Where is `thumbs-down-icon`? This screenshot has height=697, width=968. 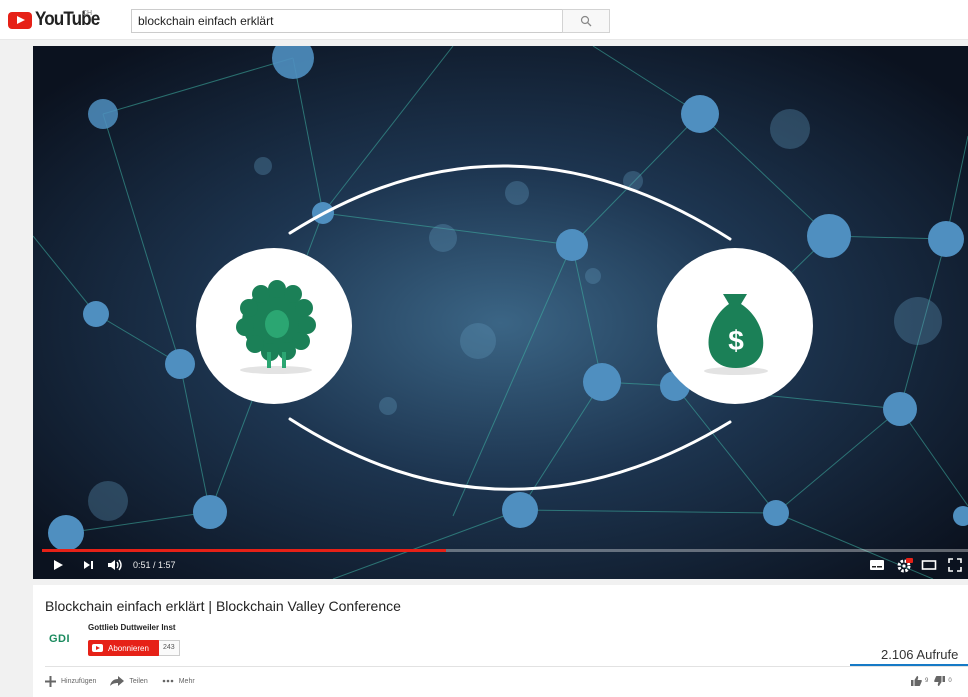 thumbs-down-icon is located at coordinates (940, 681).